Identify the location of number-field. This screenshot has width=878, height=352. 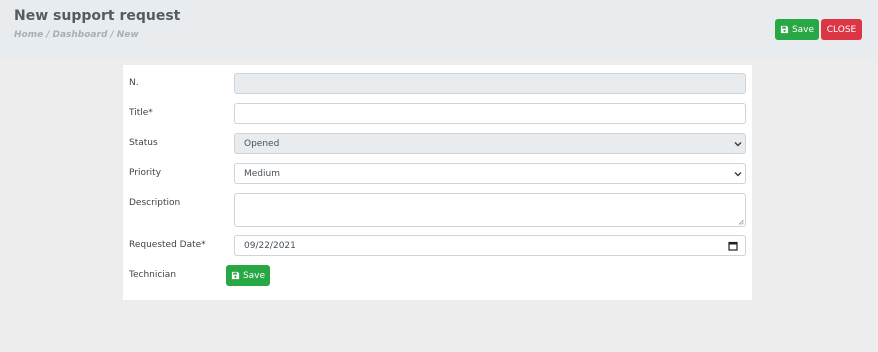
(490, 83).